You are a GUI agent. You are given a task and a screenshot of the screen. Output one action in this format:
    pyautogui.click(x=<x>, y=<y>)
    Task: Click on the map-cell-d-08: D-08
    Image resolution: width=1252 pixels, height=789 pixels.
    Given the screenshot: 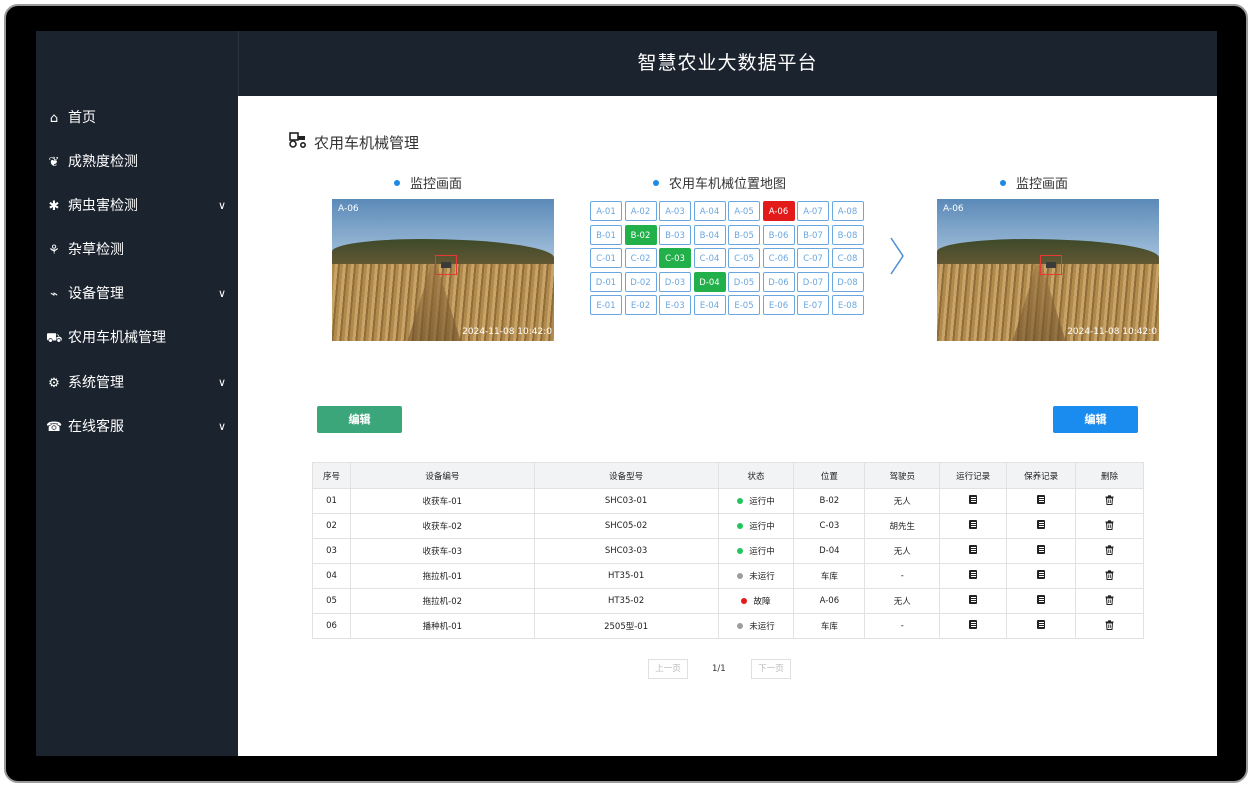 What is the action you would take?
    pyautogui.click(x=847, y=281)
    